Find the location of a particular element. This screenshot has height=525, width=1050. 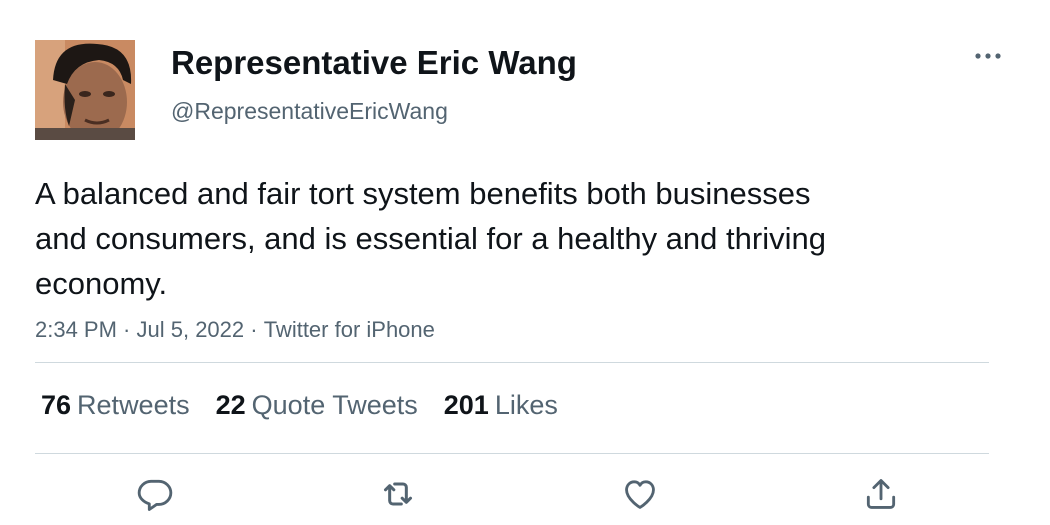

share-icon is located at coordinates (881, 494).